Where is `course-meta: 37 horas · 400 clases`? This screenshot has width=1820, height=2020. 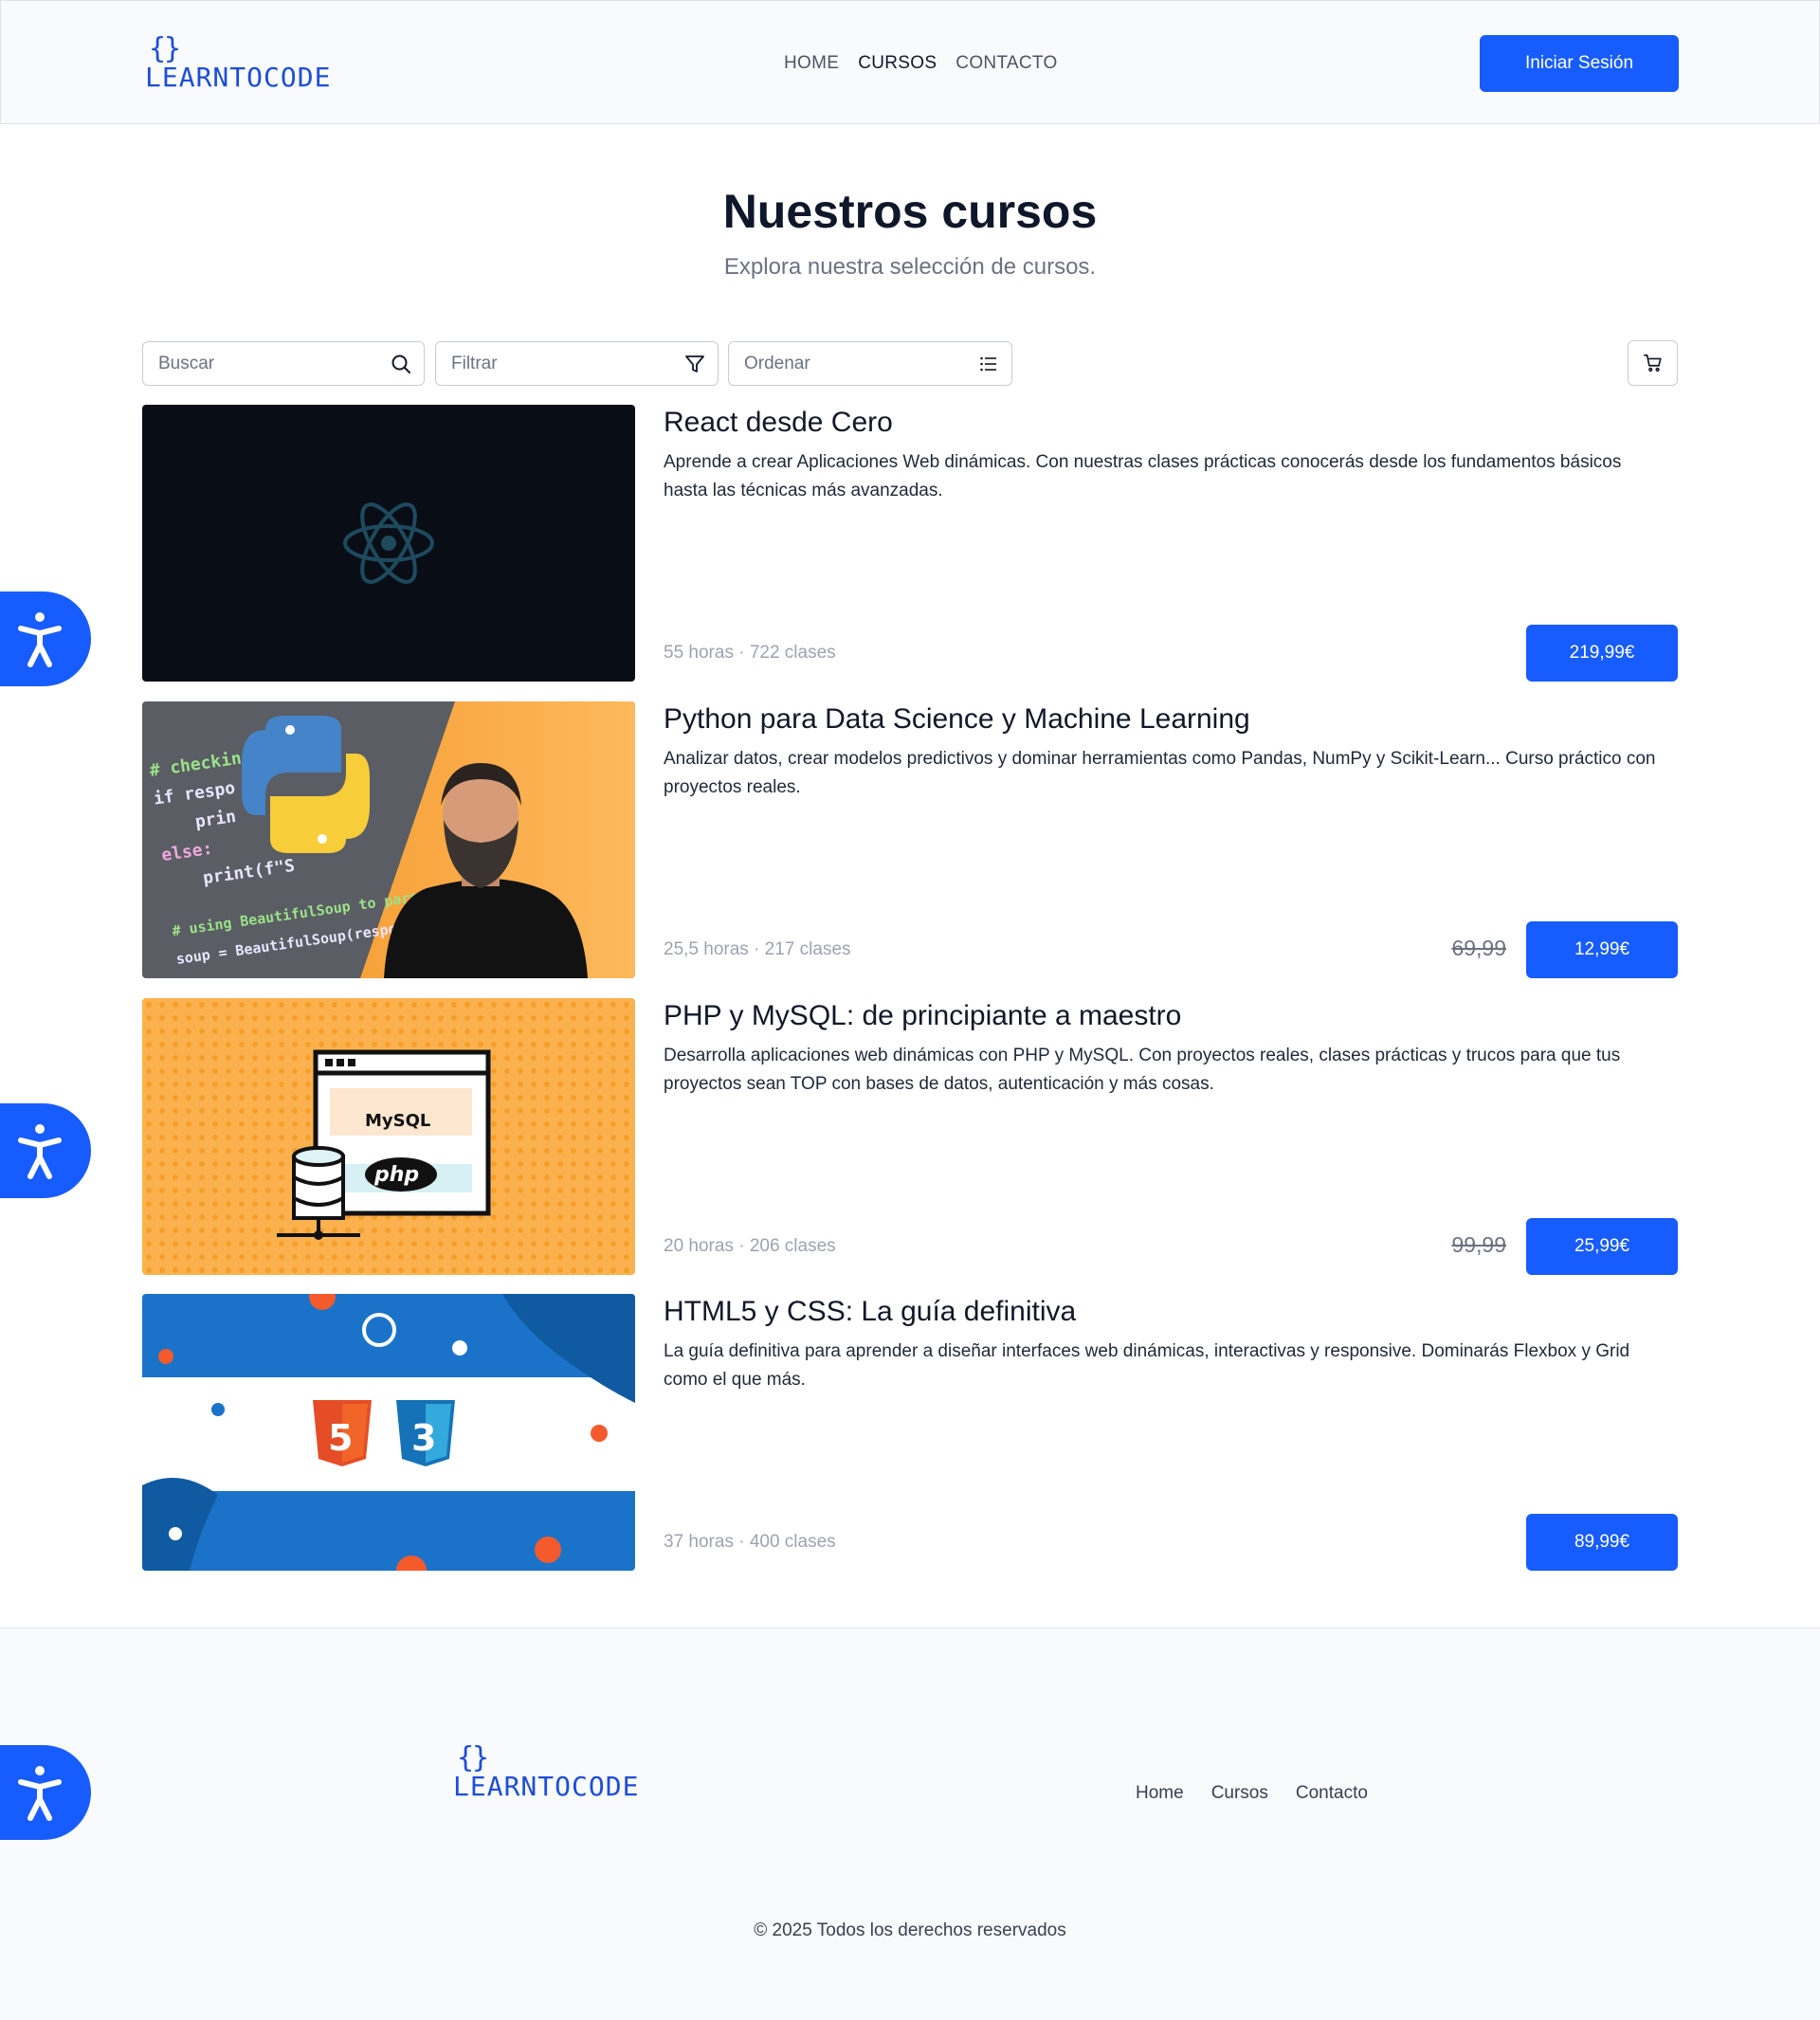
course-meta: 37 horas · 400 clases is located at coordinates (750, 1542).